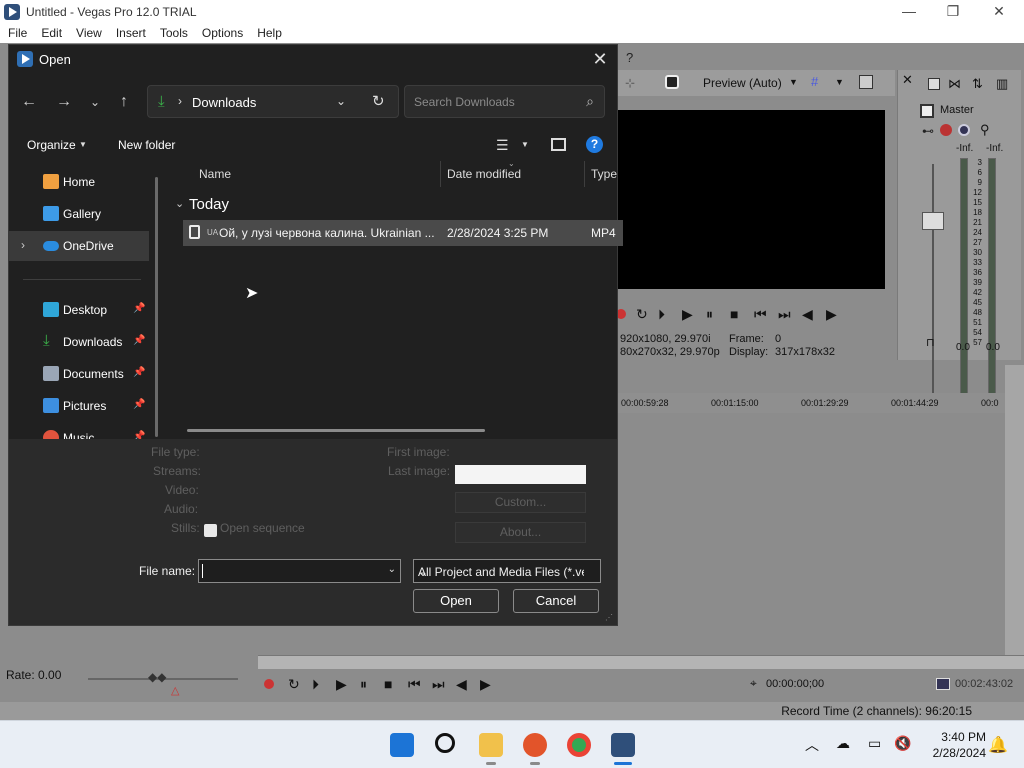  What do you see at coordinates (934, 84) in the screenshot?
I see `bus-fx-icon` at bounding box center [934, 84].